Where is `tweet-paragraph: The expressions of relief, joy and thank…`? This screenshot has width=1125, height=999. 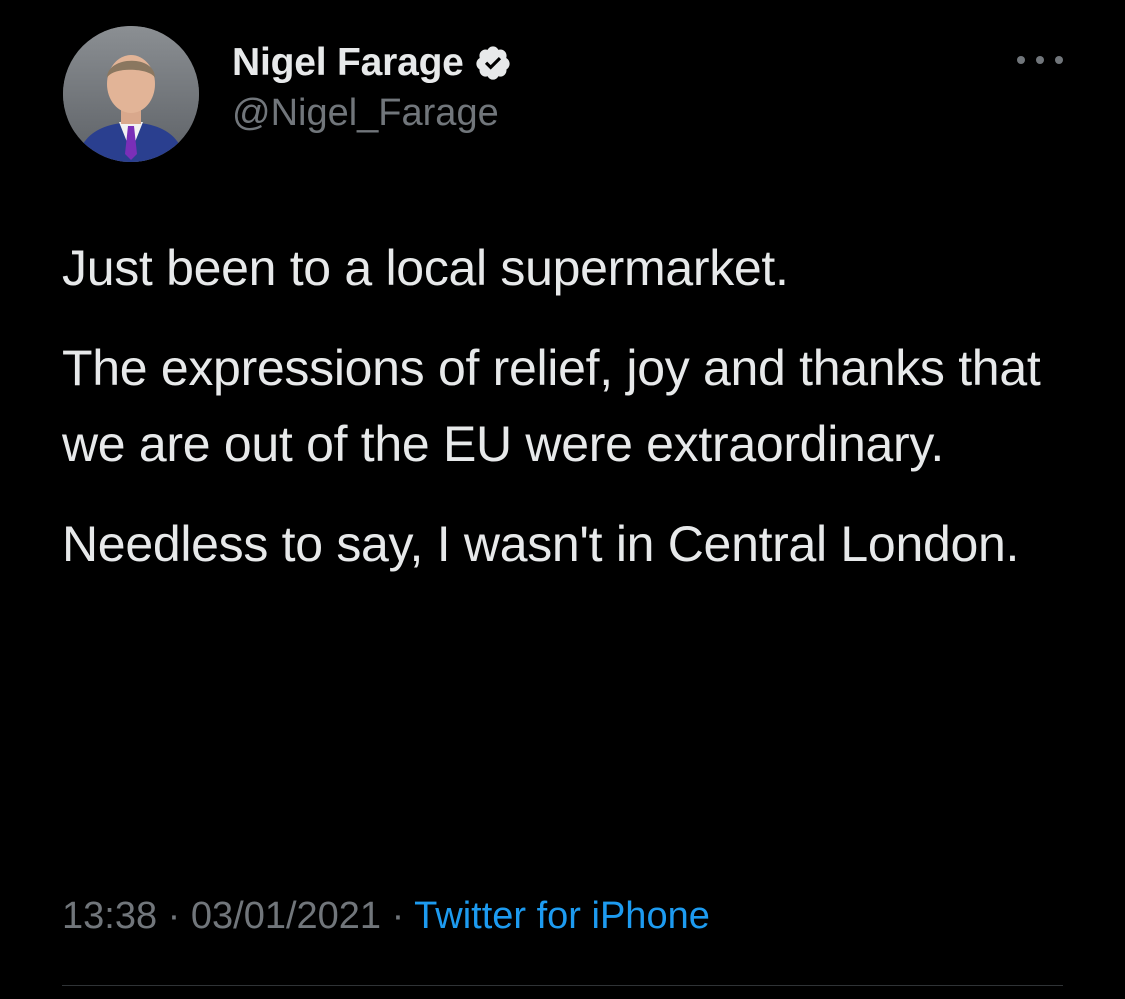
tweet-paragraph: The expressions of relief, joy and thank… is located at coordinates (551, 406).